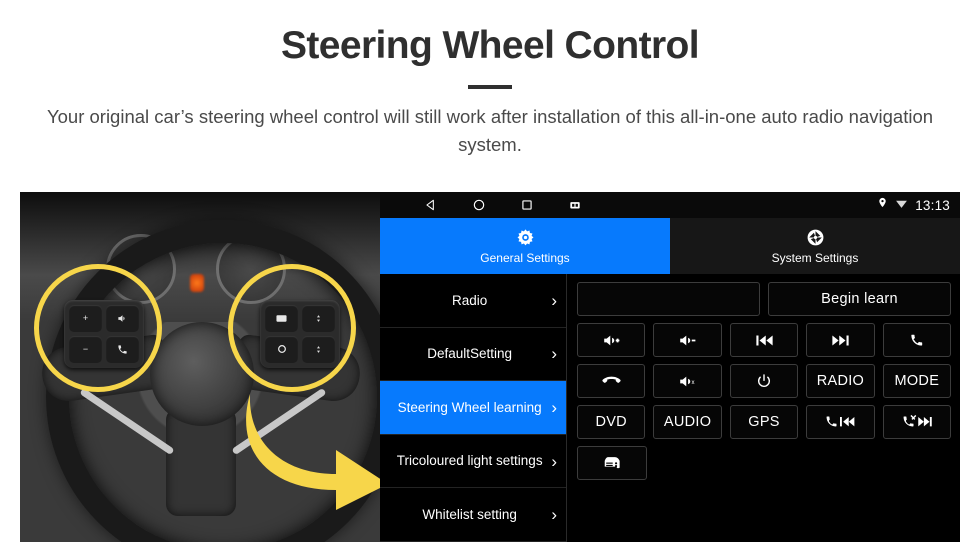 The image size is (980, 542). I want to click on car-info-button, so click(612, 463).